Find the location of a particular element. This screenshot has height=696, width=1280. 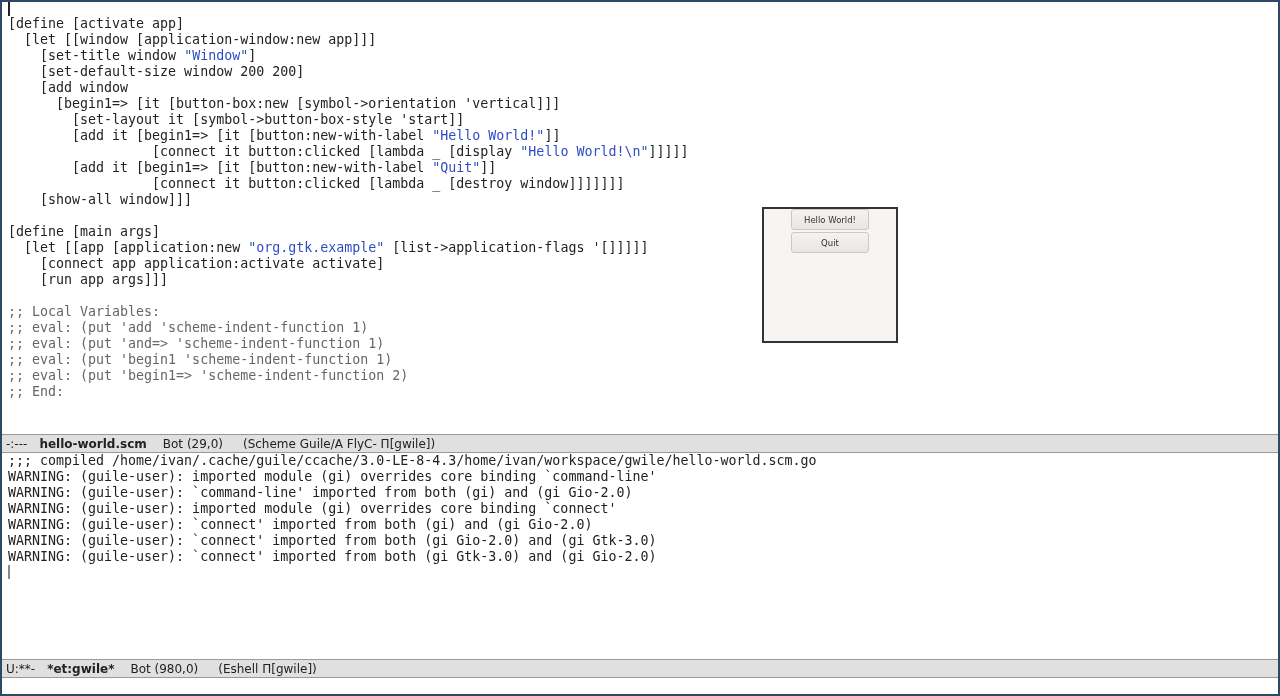

code-line: [connect it button:clicked [lambda _ [destroy window]]]]]]] is located at coordinates (388, 184).